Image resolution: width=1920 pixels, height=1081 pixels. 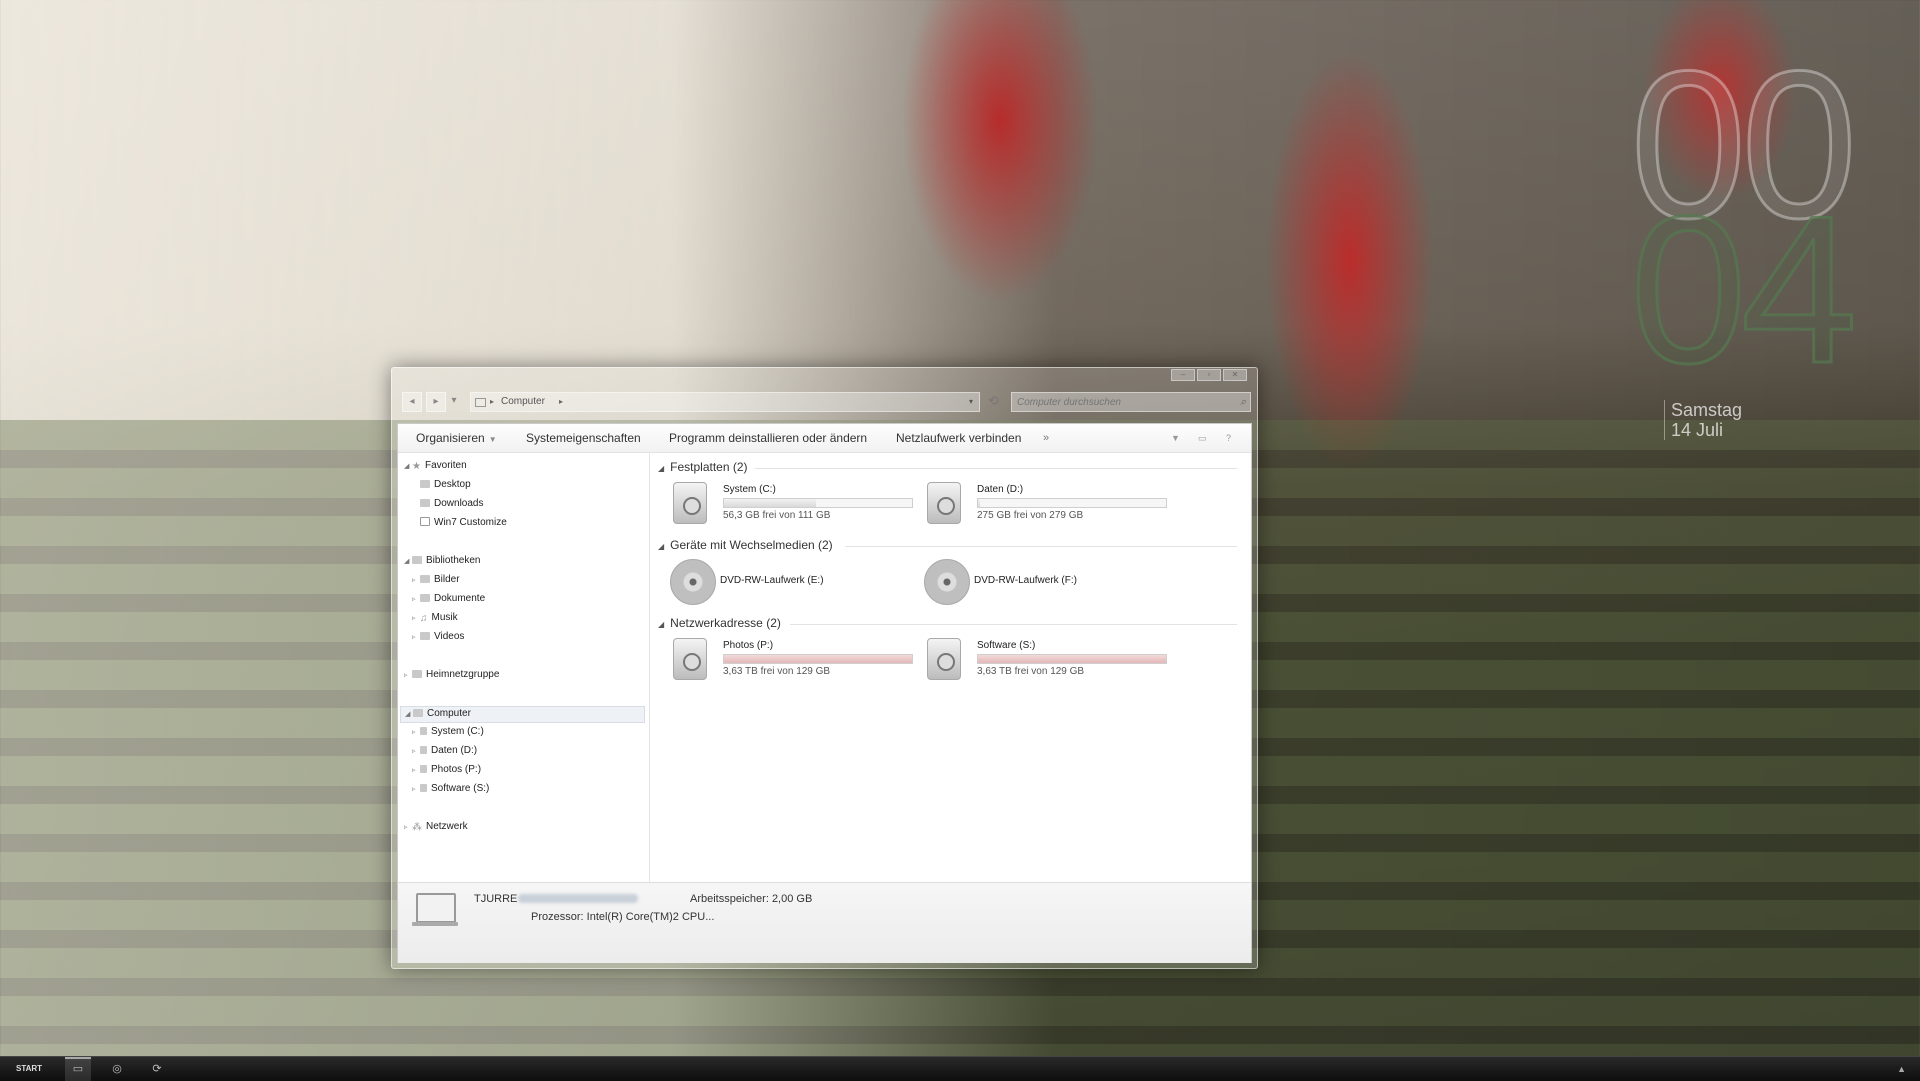 I want to click on redacted-workgroup, so click(x=578, y=898).